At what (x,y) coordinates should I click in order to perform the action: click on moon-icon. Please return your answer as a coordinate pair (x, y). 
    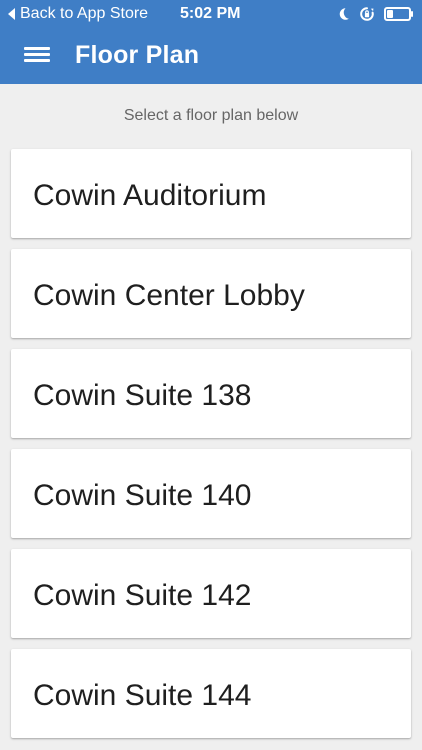
    Looking at the image, I should click on (344, 14).